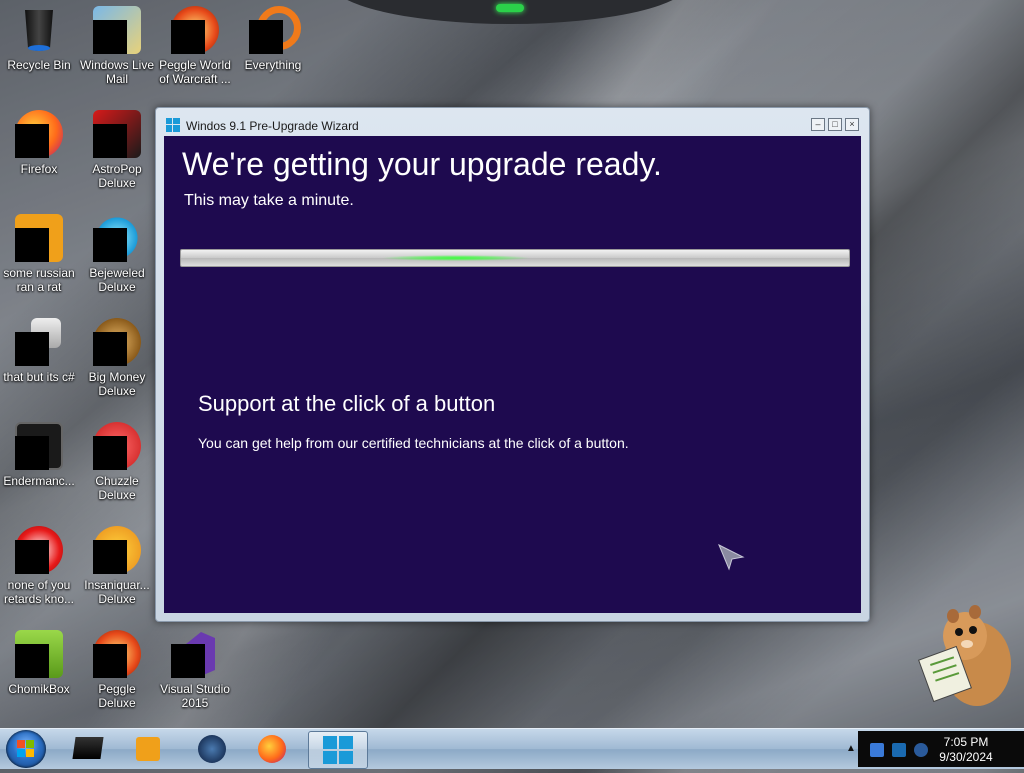 This screenshot has width=1024, height=773. What do you see at coordinates (512, 122) in the screenshot?
I see `window-titlebar: Windos 9.1 Pre-Upgrade Wizard – □ ×` at bounding box center [512, 122].